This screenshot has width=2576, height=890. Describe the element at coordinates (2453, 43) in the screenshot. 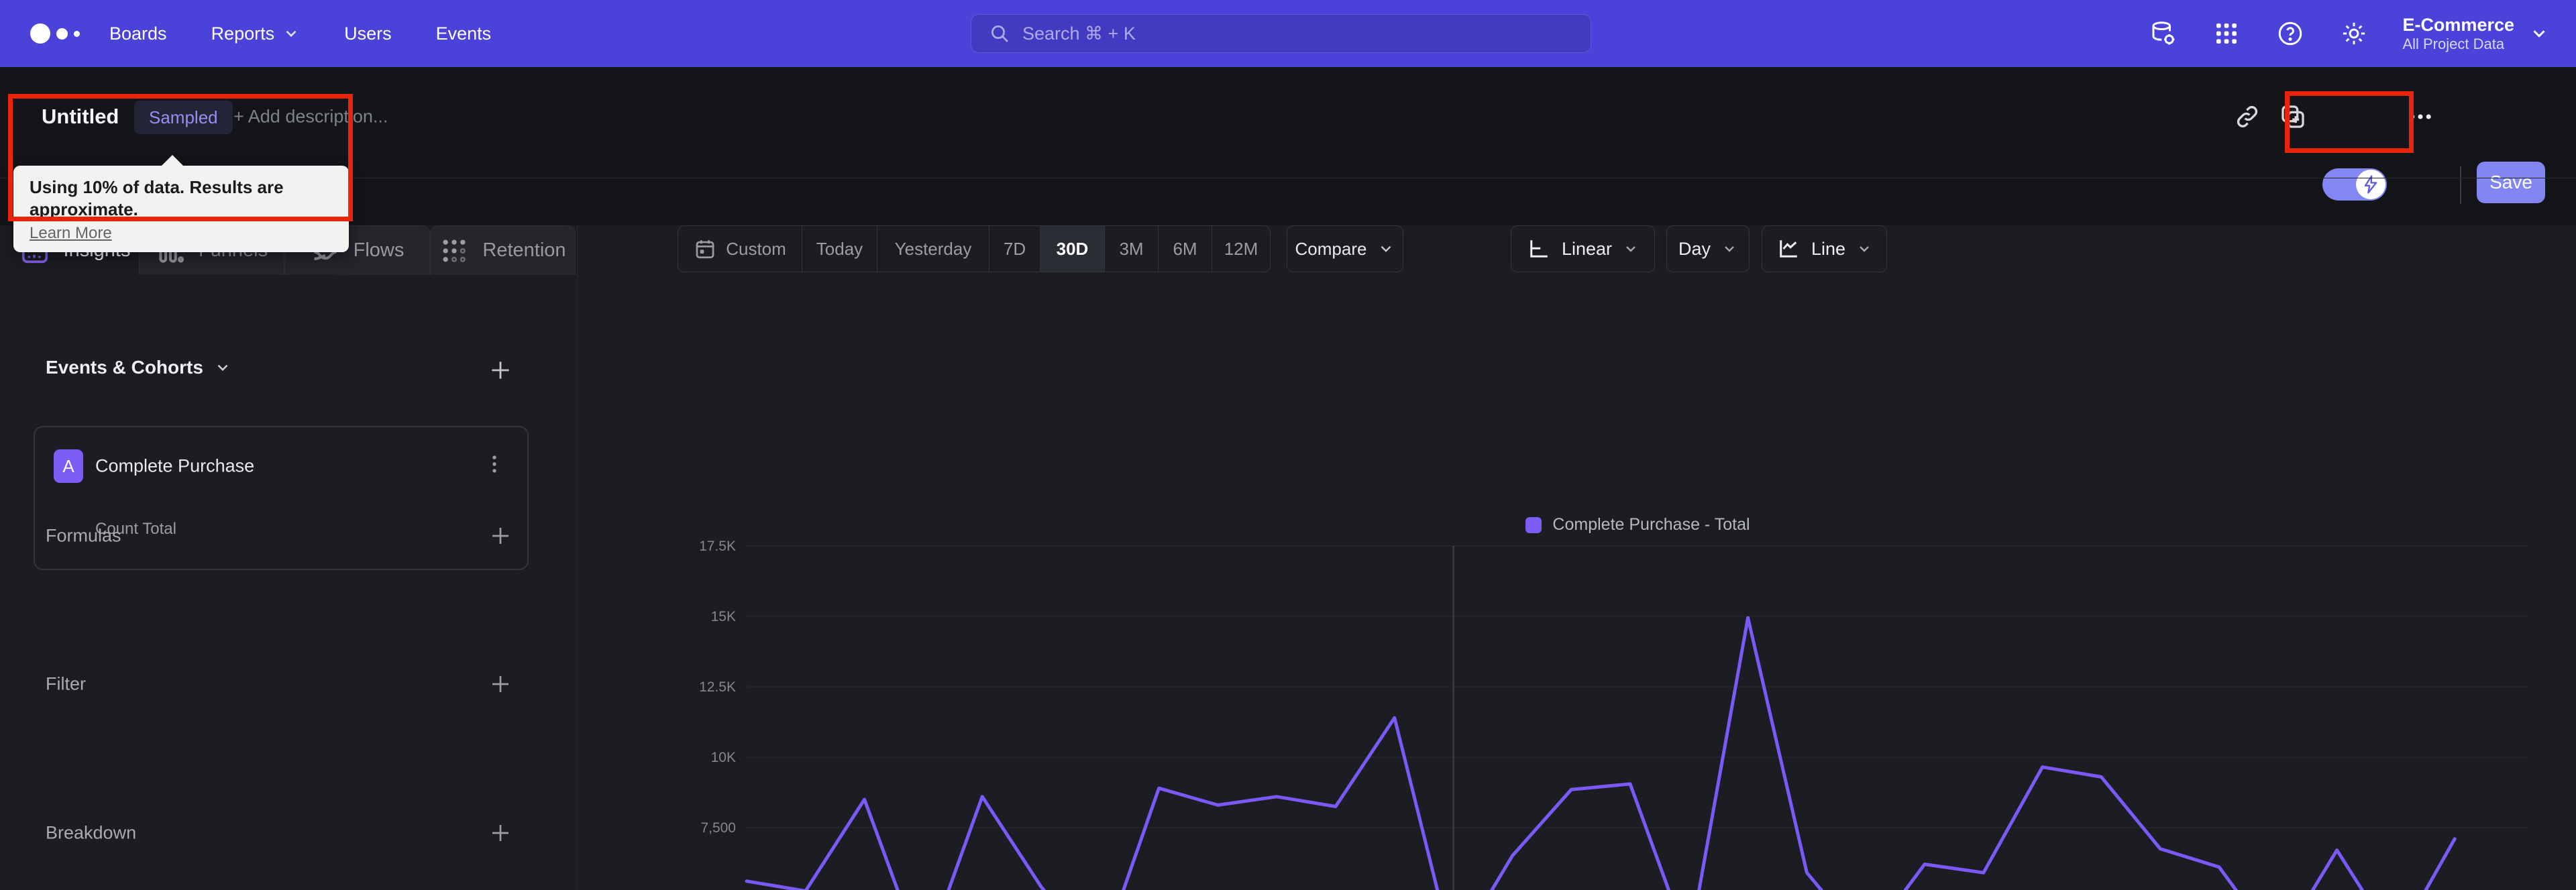

I see `project-subtitle: All Project Data` at that location.